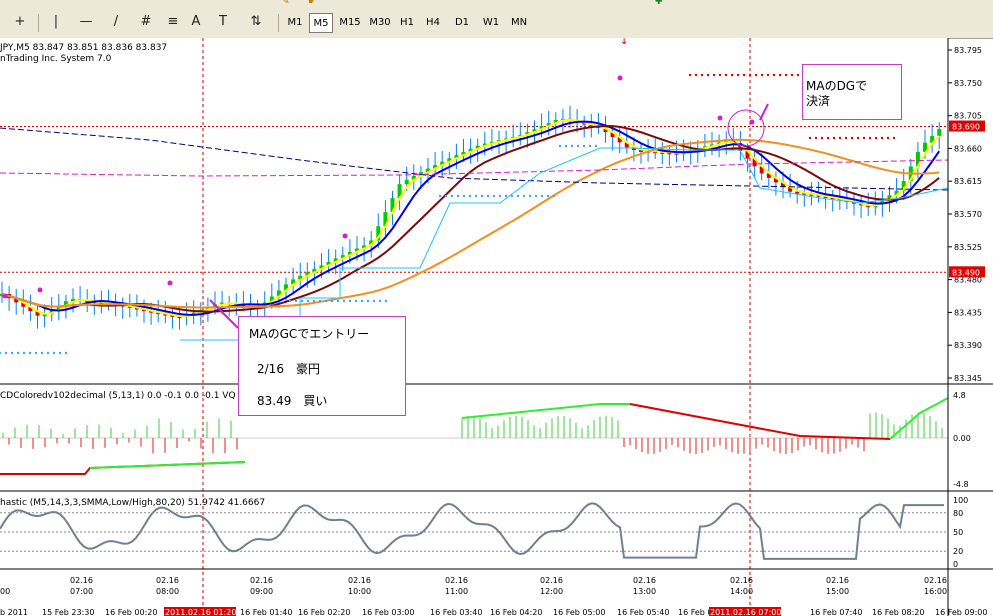 The image size is (993, 616). I want to click on time-bottom-label: 16 Feb 03:00, so click(388, 612).